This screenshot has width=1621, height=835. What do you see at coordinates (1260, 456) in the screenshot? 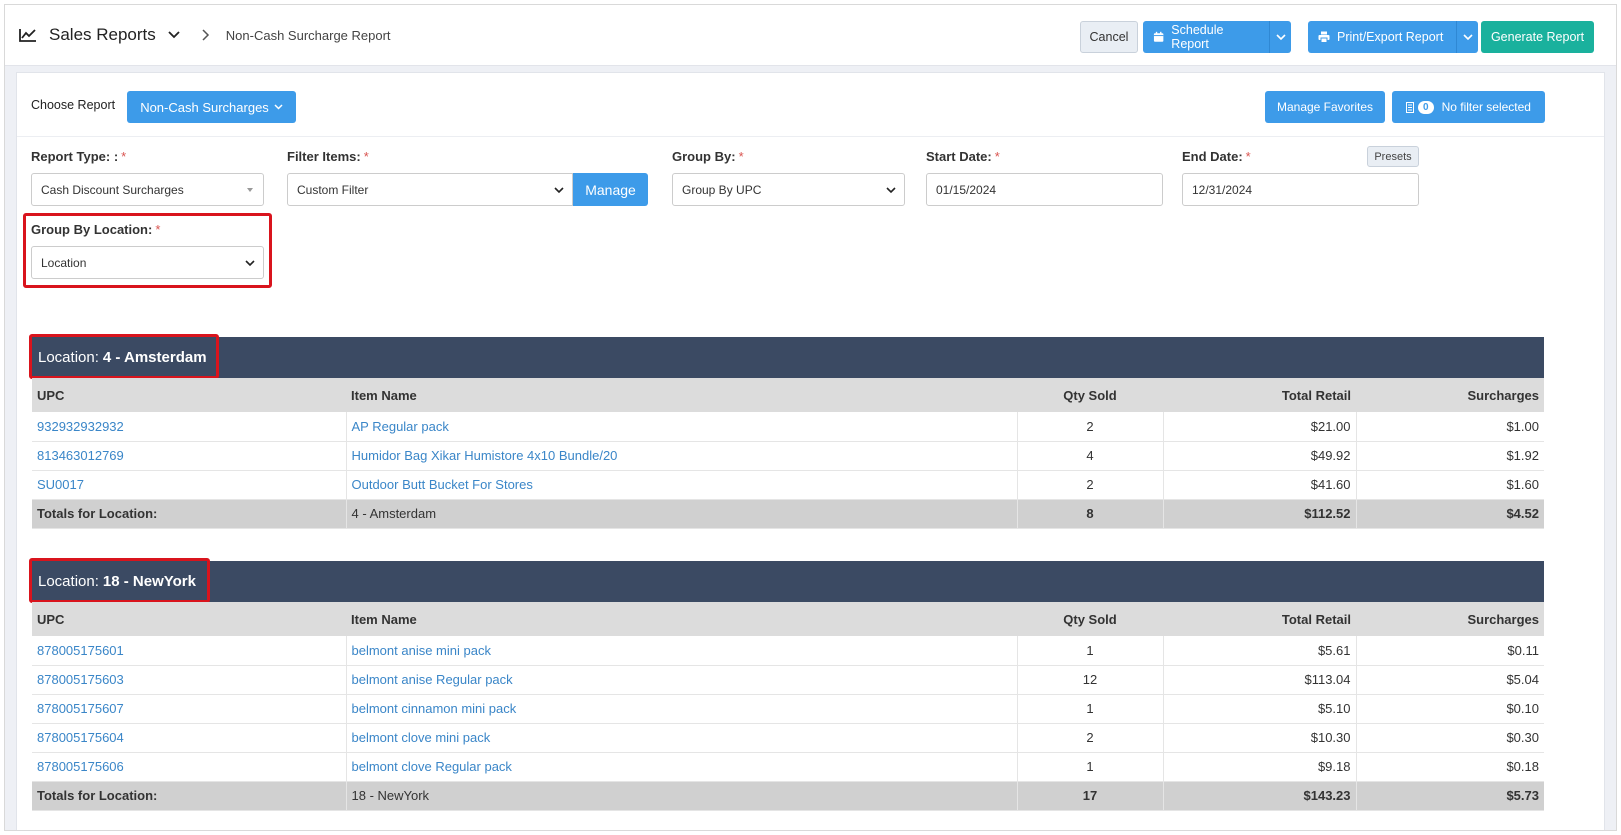
I see `total-retail-cell: $49.92` at bounding box center [1260, 456].